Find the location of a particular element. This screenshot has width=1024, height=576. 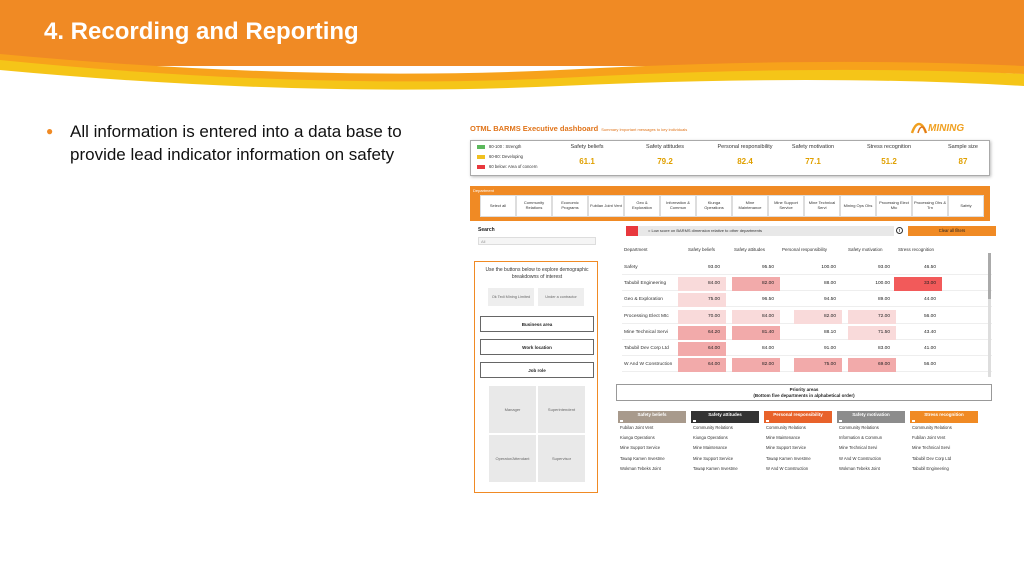

table-row: Safety 93.00 95.50 100.00 93.00 46.50 is located at coordinates (807, 268).